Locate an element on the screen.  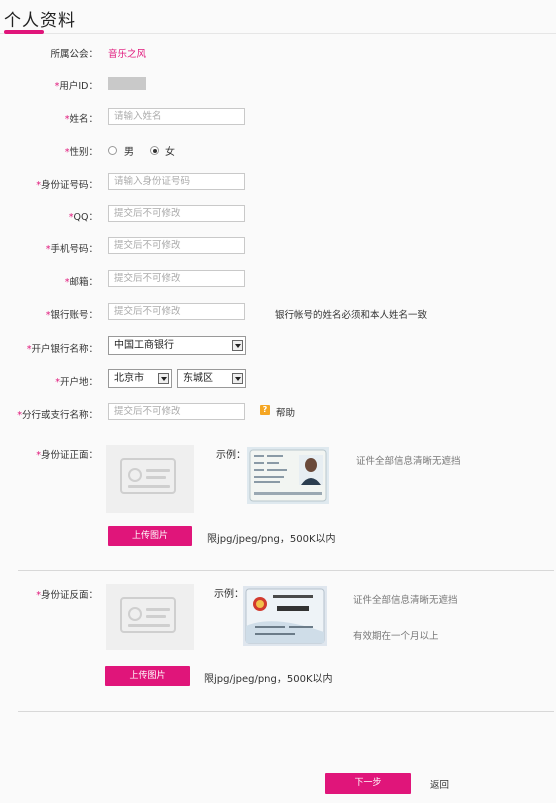
bank-account-note: 银行帐号的姓名必须和本人姓名一致 is located at coordinates (351, 315).